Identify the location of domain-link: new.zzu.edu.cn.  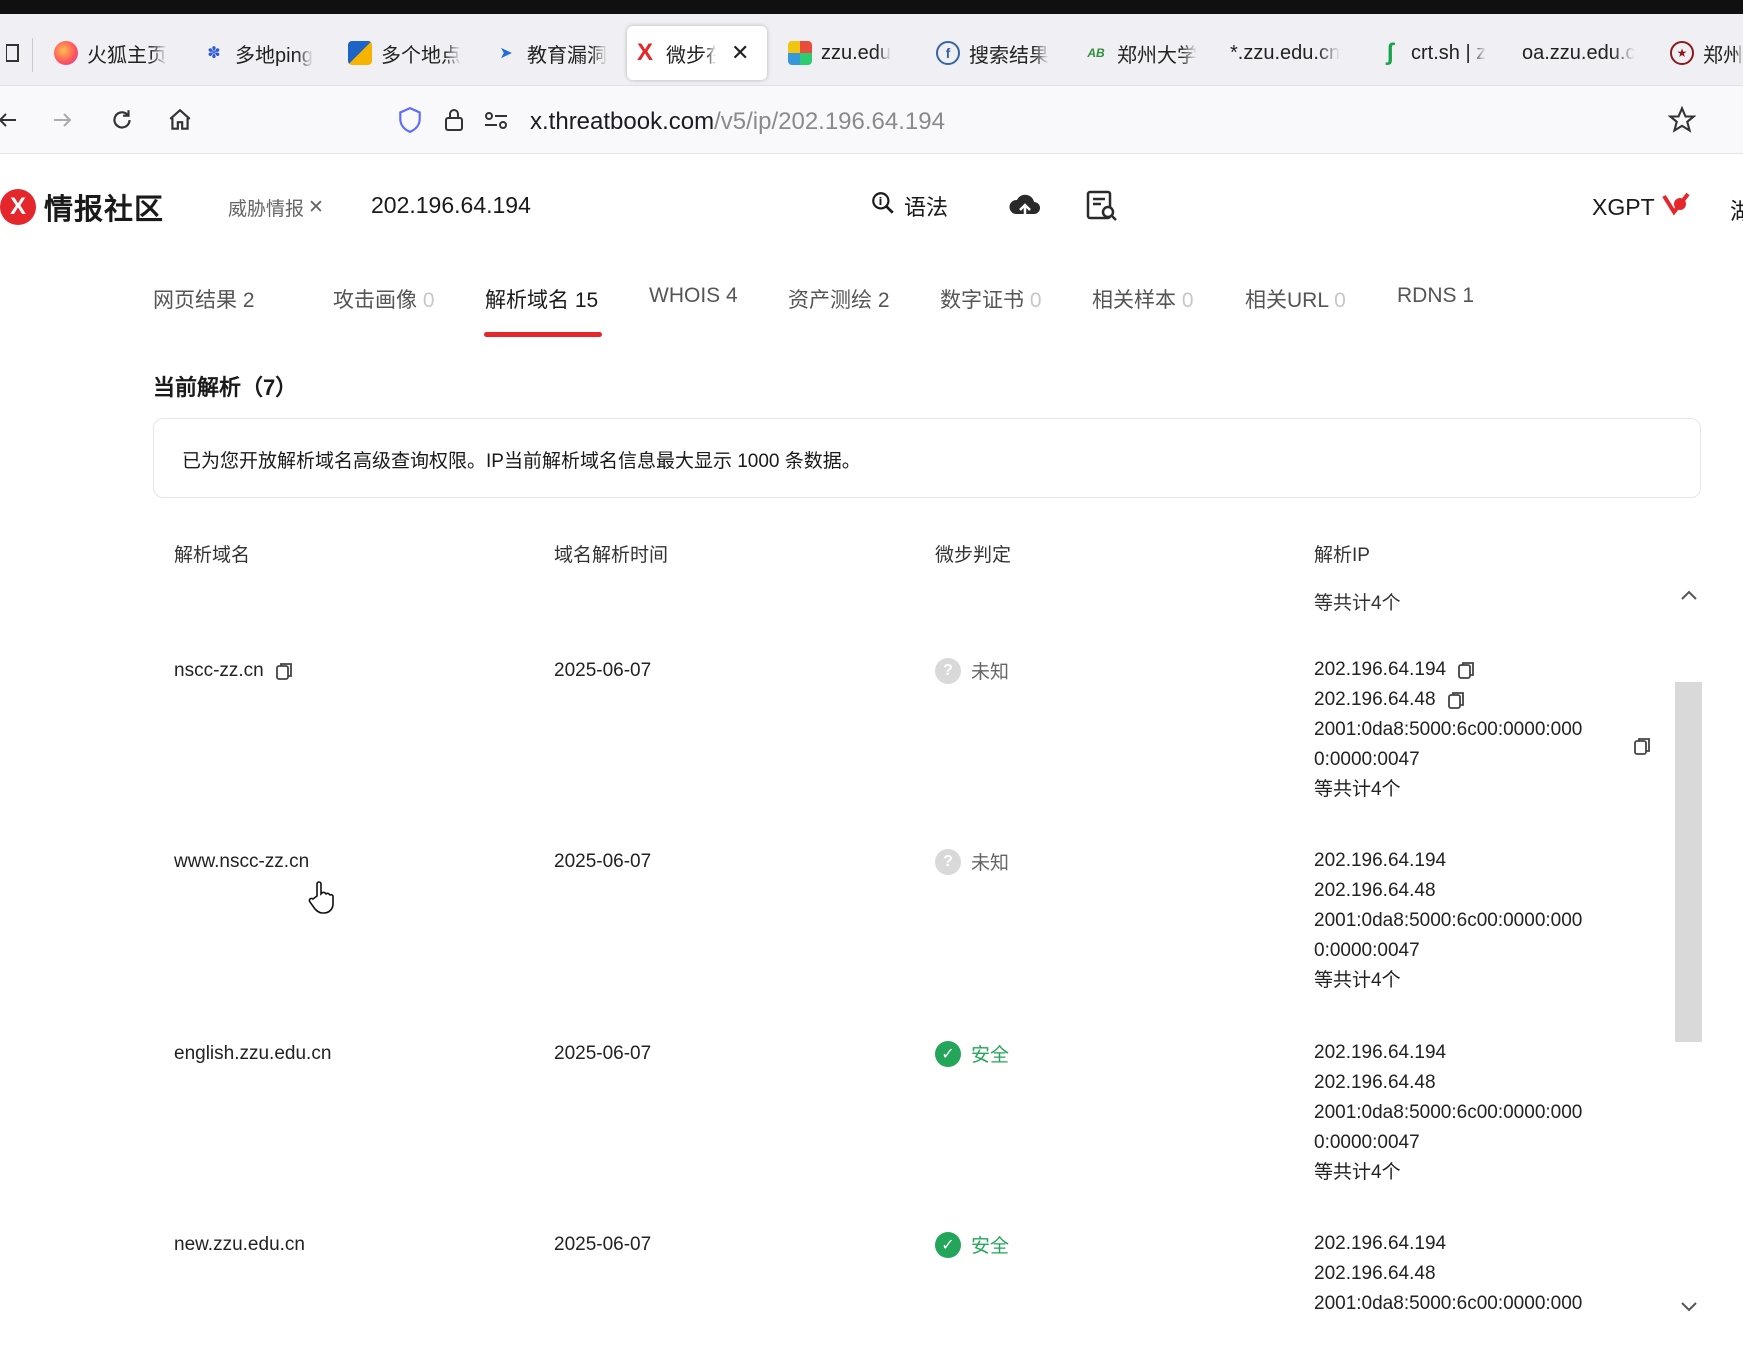
(239, 1245).